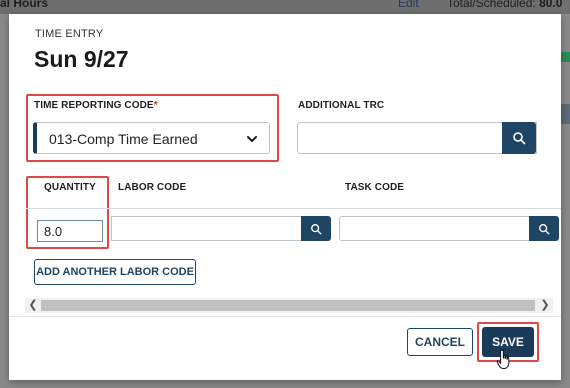 The image size is (570, 388). What do you see at coordinates (70, 231) in the screenshot?
I see `quantity-input` at bounding box center [70, 231].